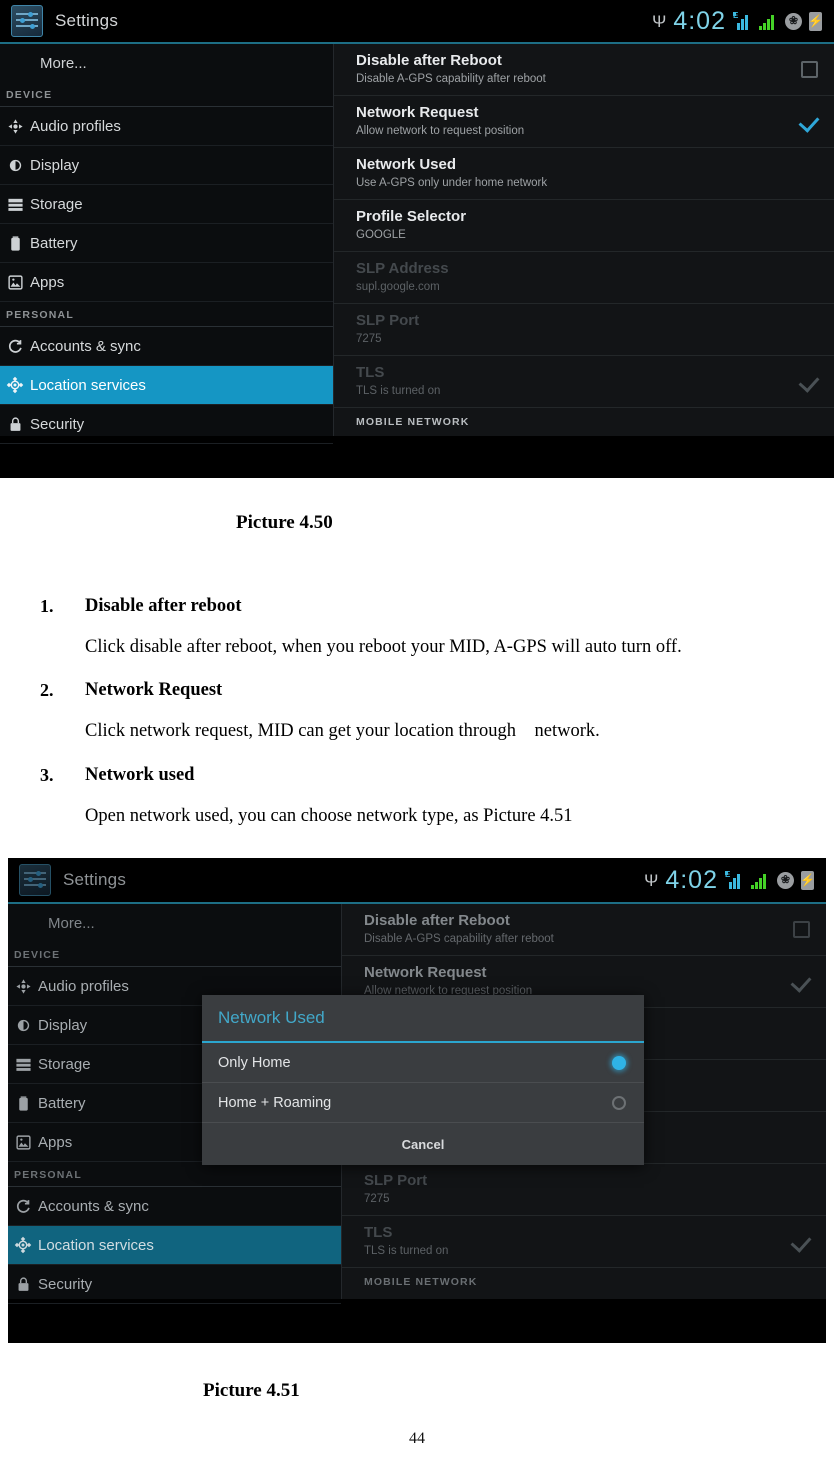 The width and height of the screenshot is (834, 1473). Describe the element at coordinates (381, 234) in the screenshot. I see `pref-summary: GOOGLE` at that location.